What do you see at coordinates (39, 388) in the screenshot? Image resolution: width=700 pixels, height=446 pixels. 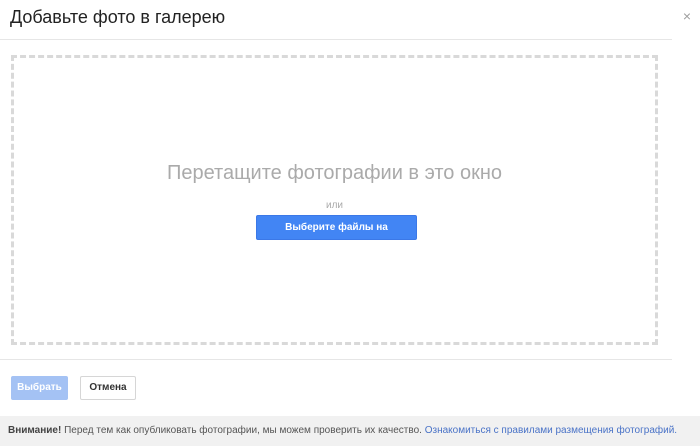 I see `select-button: Выбрать` at bounding box center [39, 388].